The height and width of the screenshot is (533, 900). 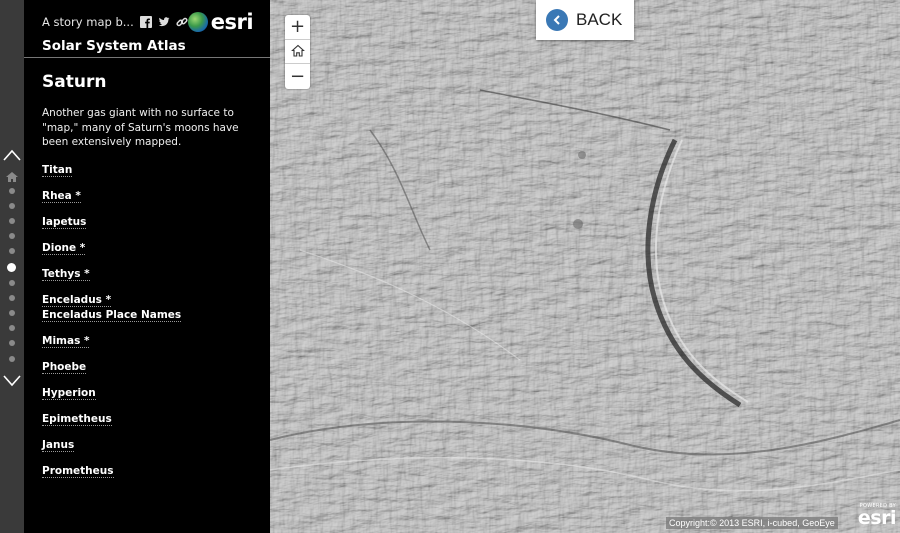 I want to click on facebook-icon, so click(x=145, y=22).